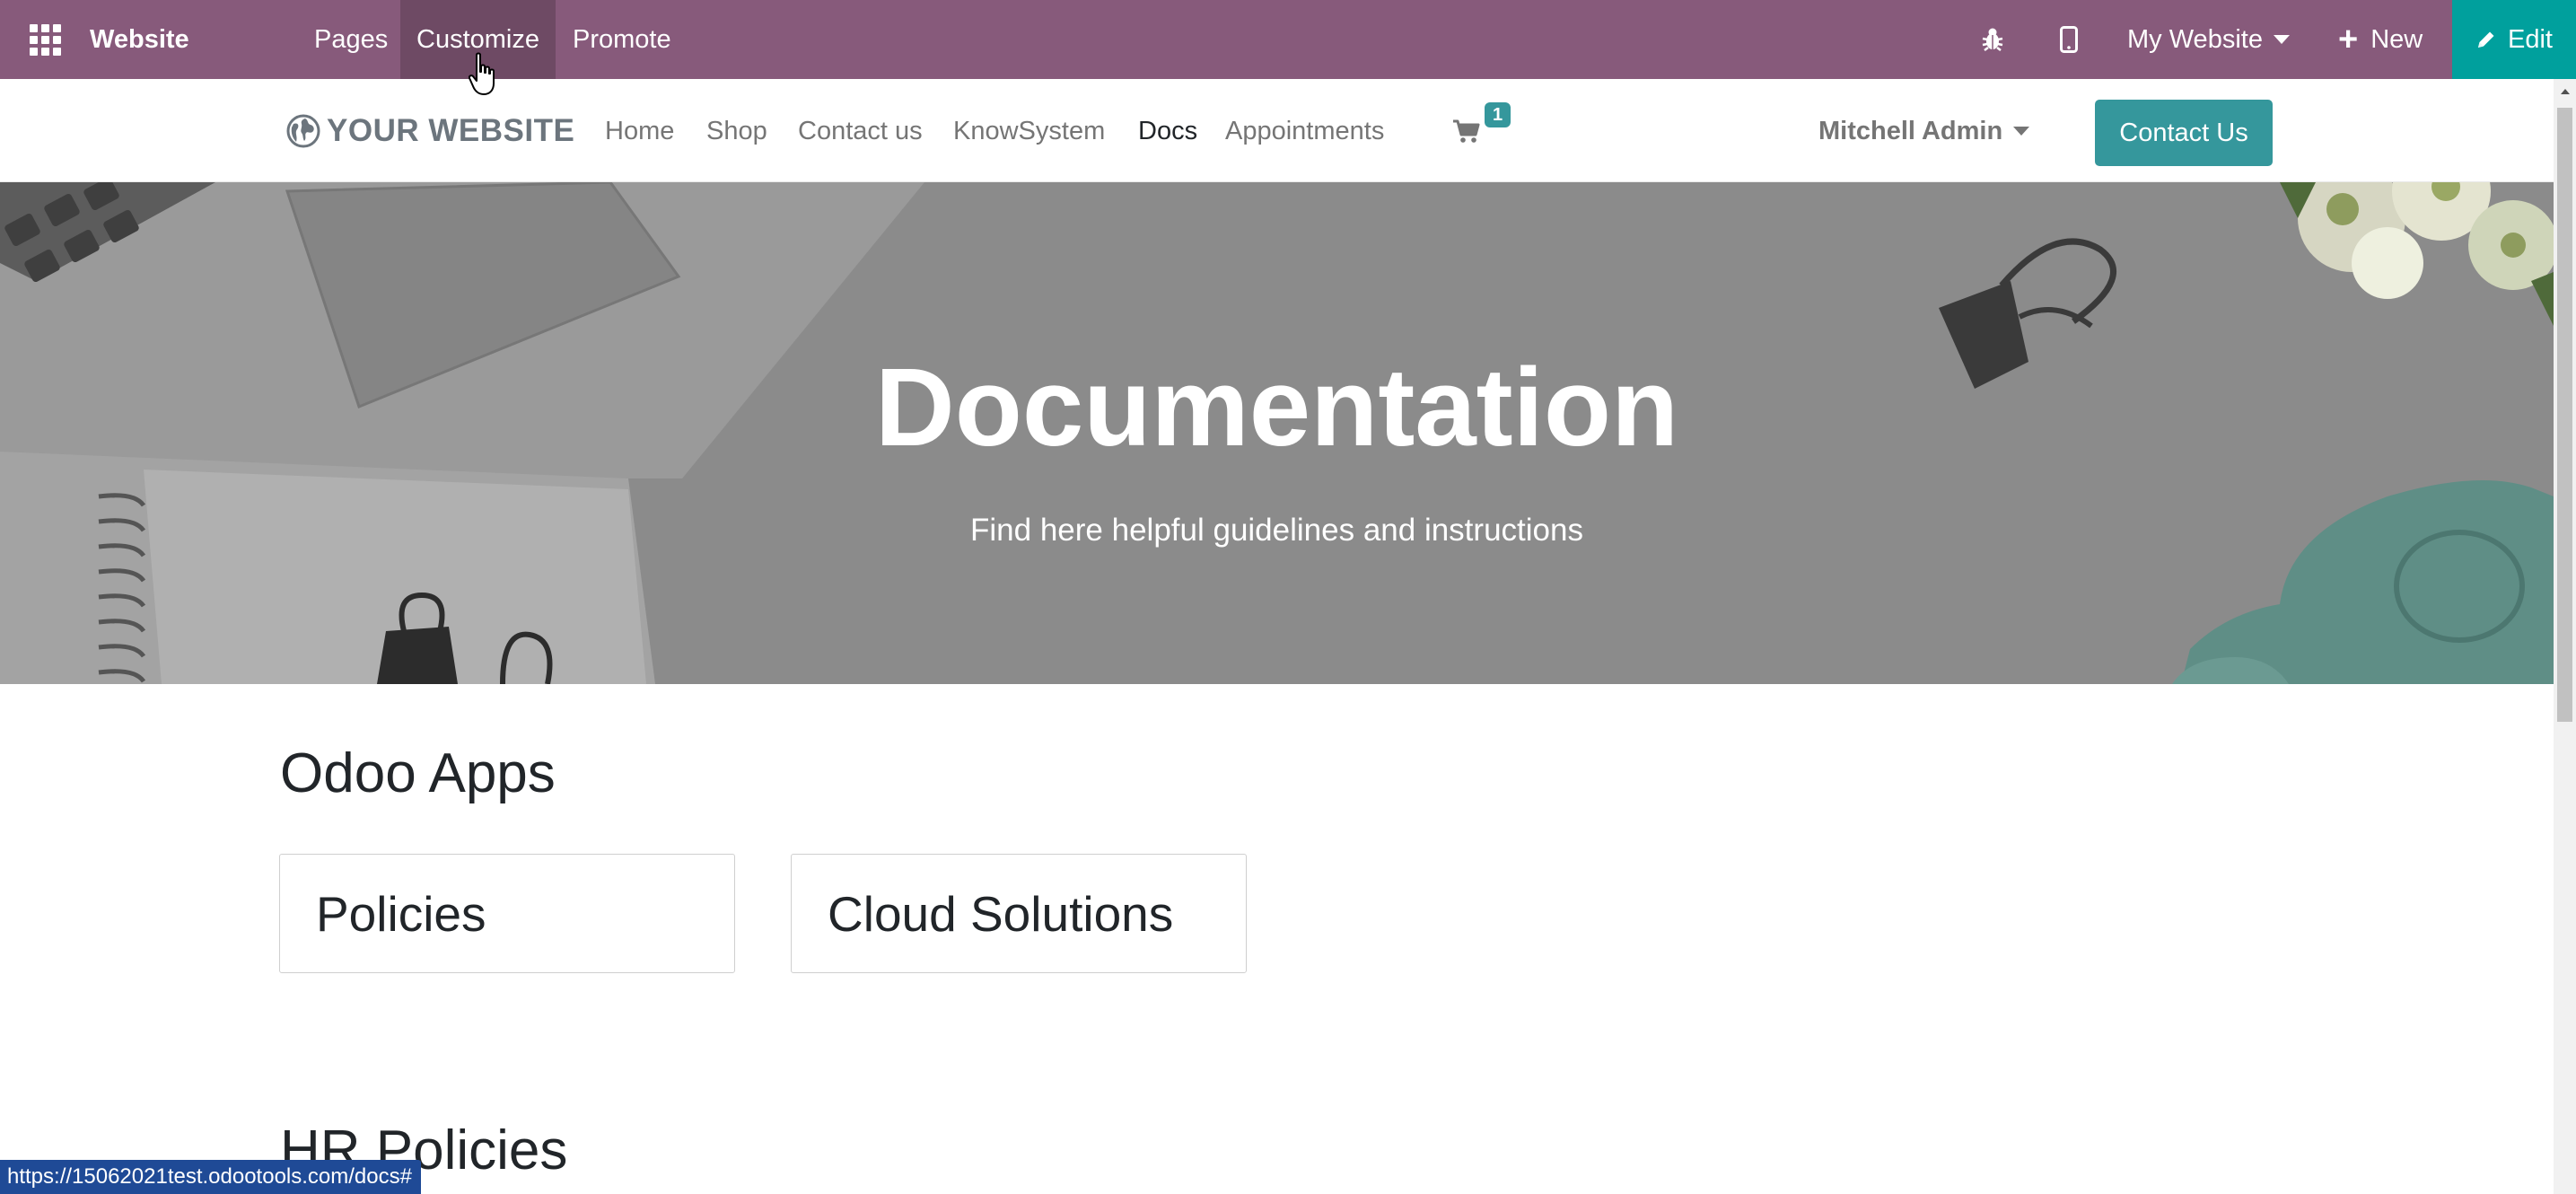 The width and height of the screenshot is (2576, 1194). I want to click on edit-button: Edit, so click(2514, 39).